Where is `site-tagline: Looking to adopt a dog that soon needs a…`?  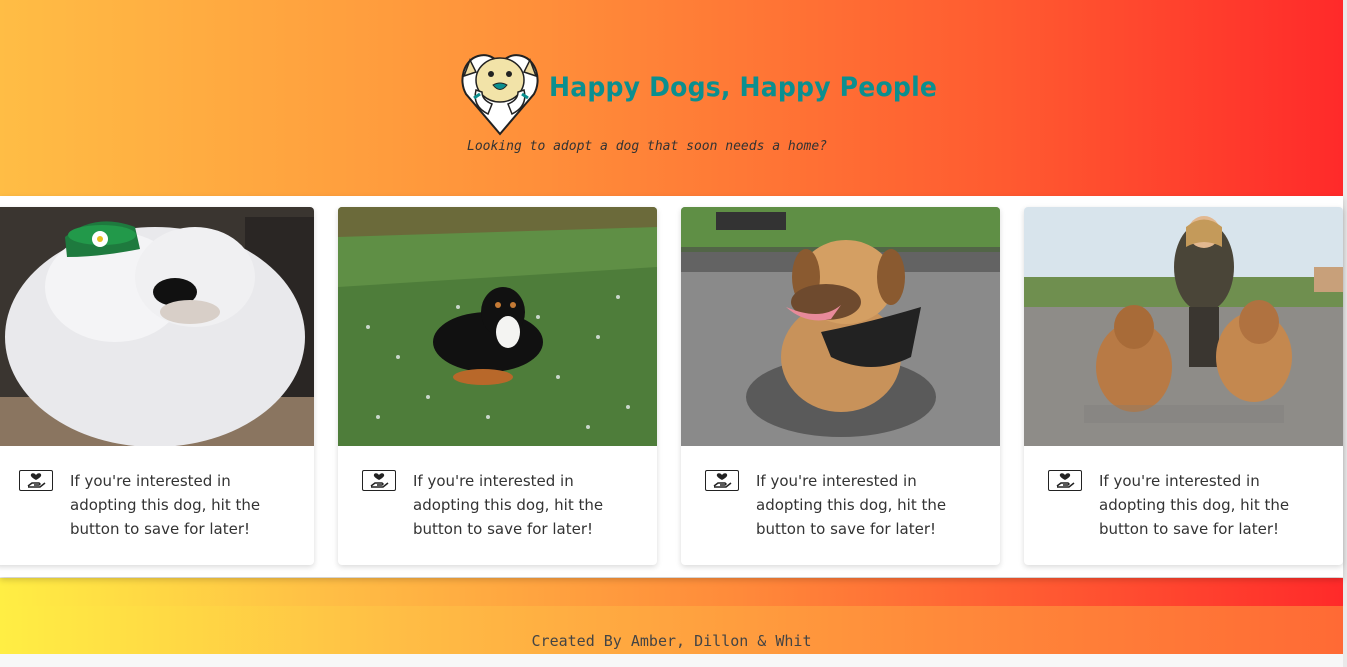
site-tagline: Looking to adopt a dog that soon needs a… is located at coordinates (647, 146).